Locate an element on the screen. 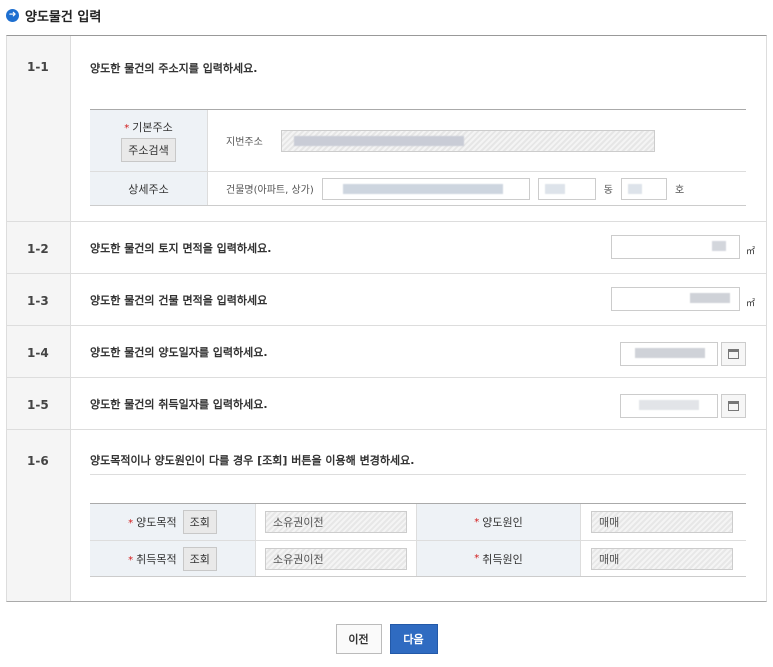  acquire-purpose-label: 취득목적 is located at coordinates (156, 559).